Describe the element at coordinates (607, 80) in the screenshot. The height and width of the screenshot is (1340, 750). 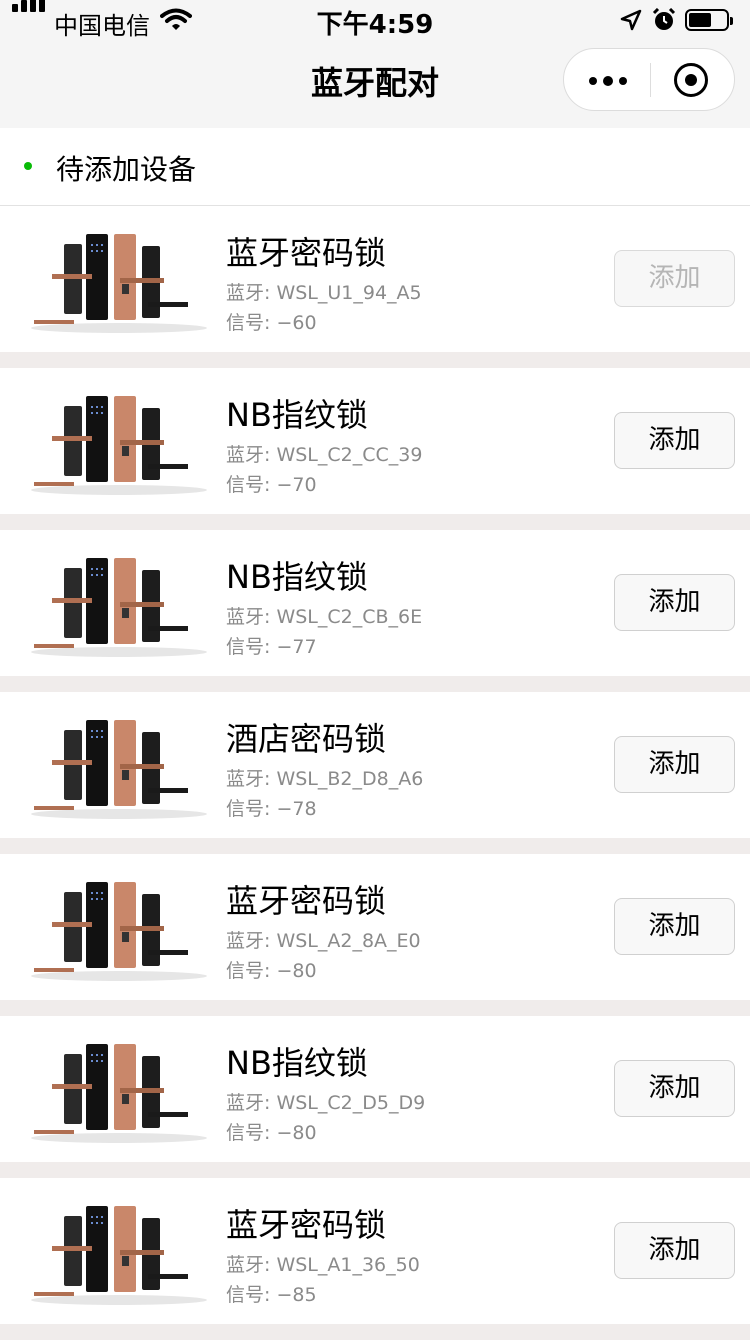
I see `more-icon` at that location.